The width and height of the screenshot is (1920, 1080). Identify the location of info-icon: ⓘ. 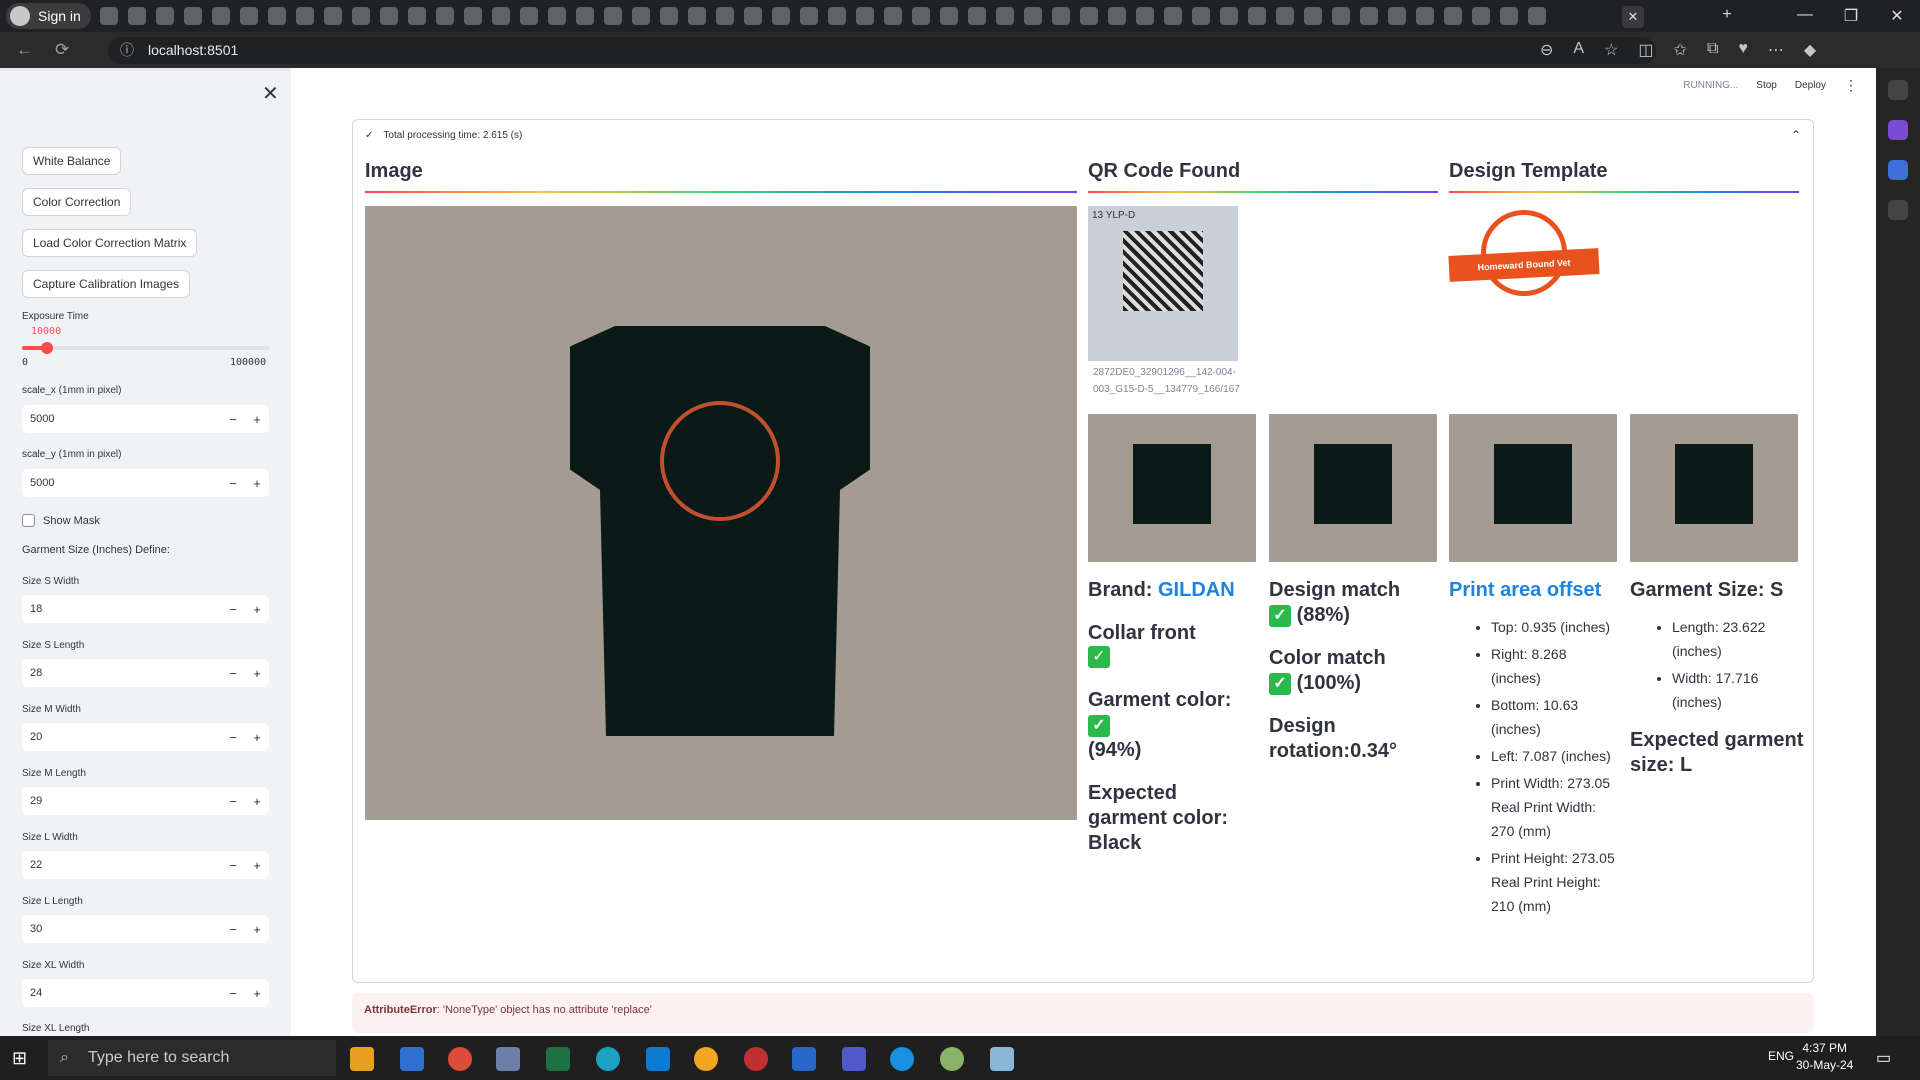
(127, 50).